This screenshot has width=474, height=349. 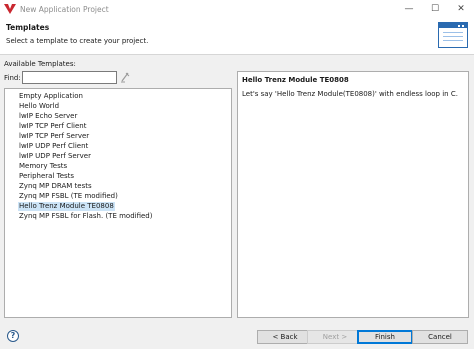 I want to click on template-item: Zynq MP FSBL for Flash. (TE modified), so click(x=85, y=216).